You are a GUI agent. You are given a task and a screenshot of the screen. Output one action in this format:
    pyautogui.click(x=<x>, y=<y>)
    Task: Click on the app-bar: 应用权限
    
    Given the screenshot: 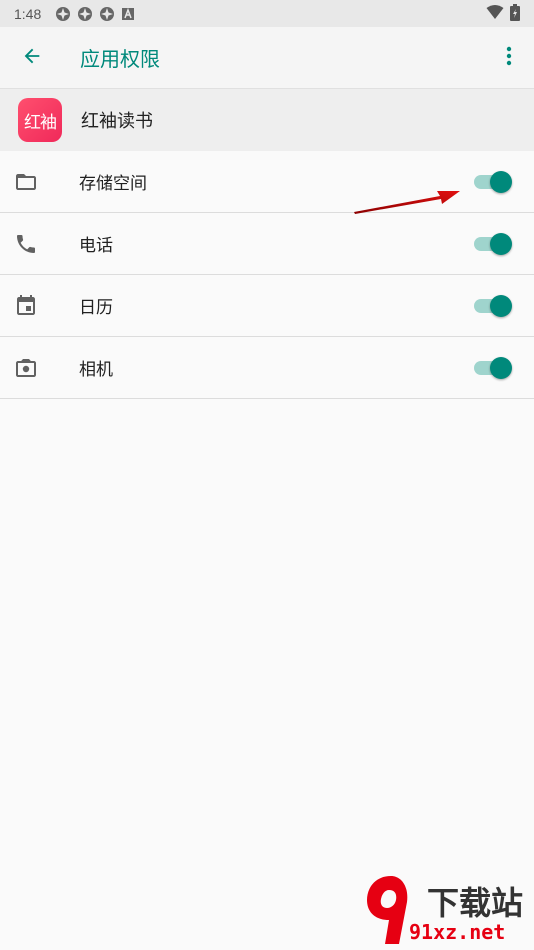 What is the action you would take?
    pyautogui.click(x=267, y=58)
    